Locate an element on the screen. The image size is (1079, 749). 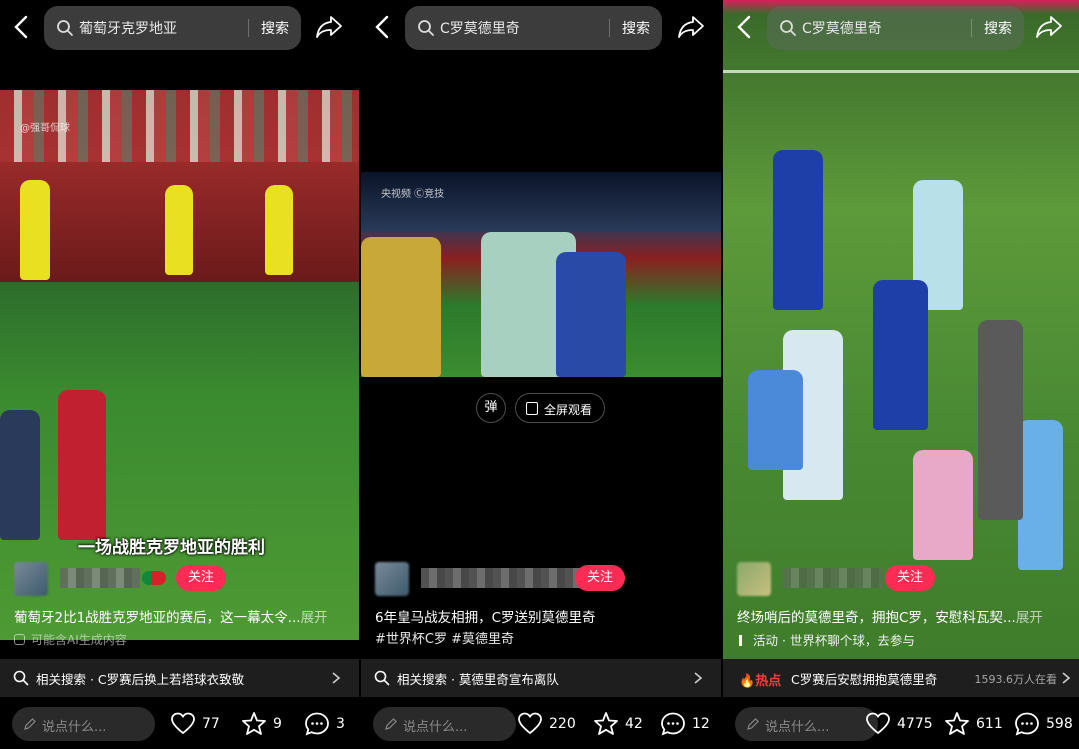
activity-text: 活动 · 世界杯聊个球，去参与 is located at coordinates (834, 640).